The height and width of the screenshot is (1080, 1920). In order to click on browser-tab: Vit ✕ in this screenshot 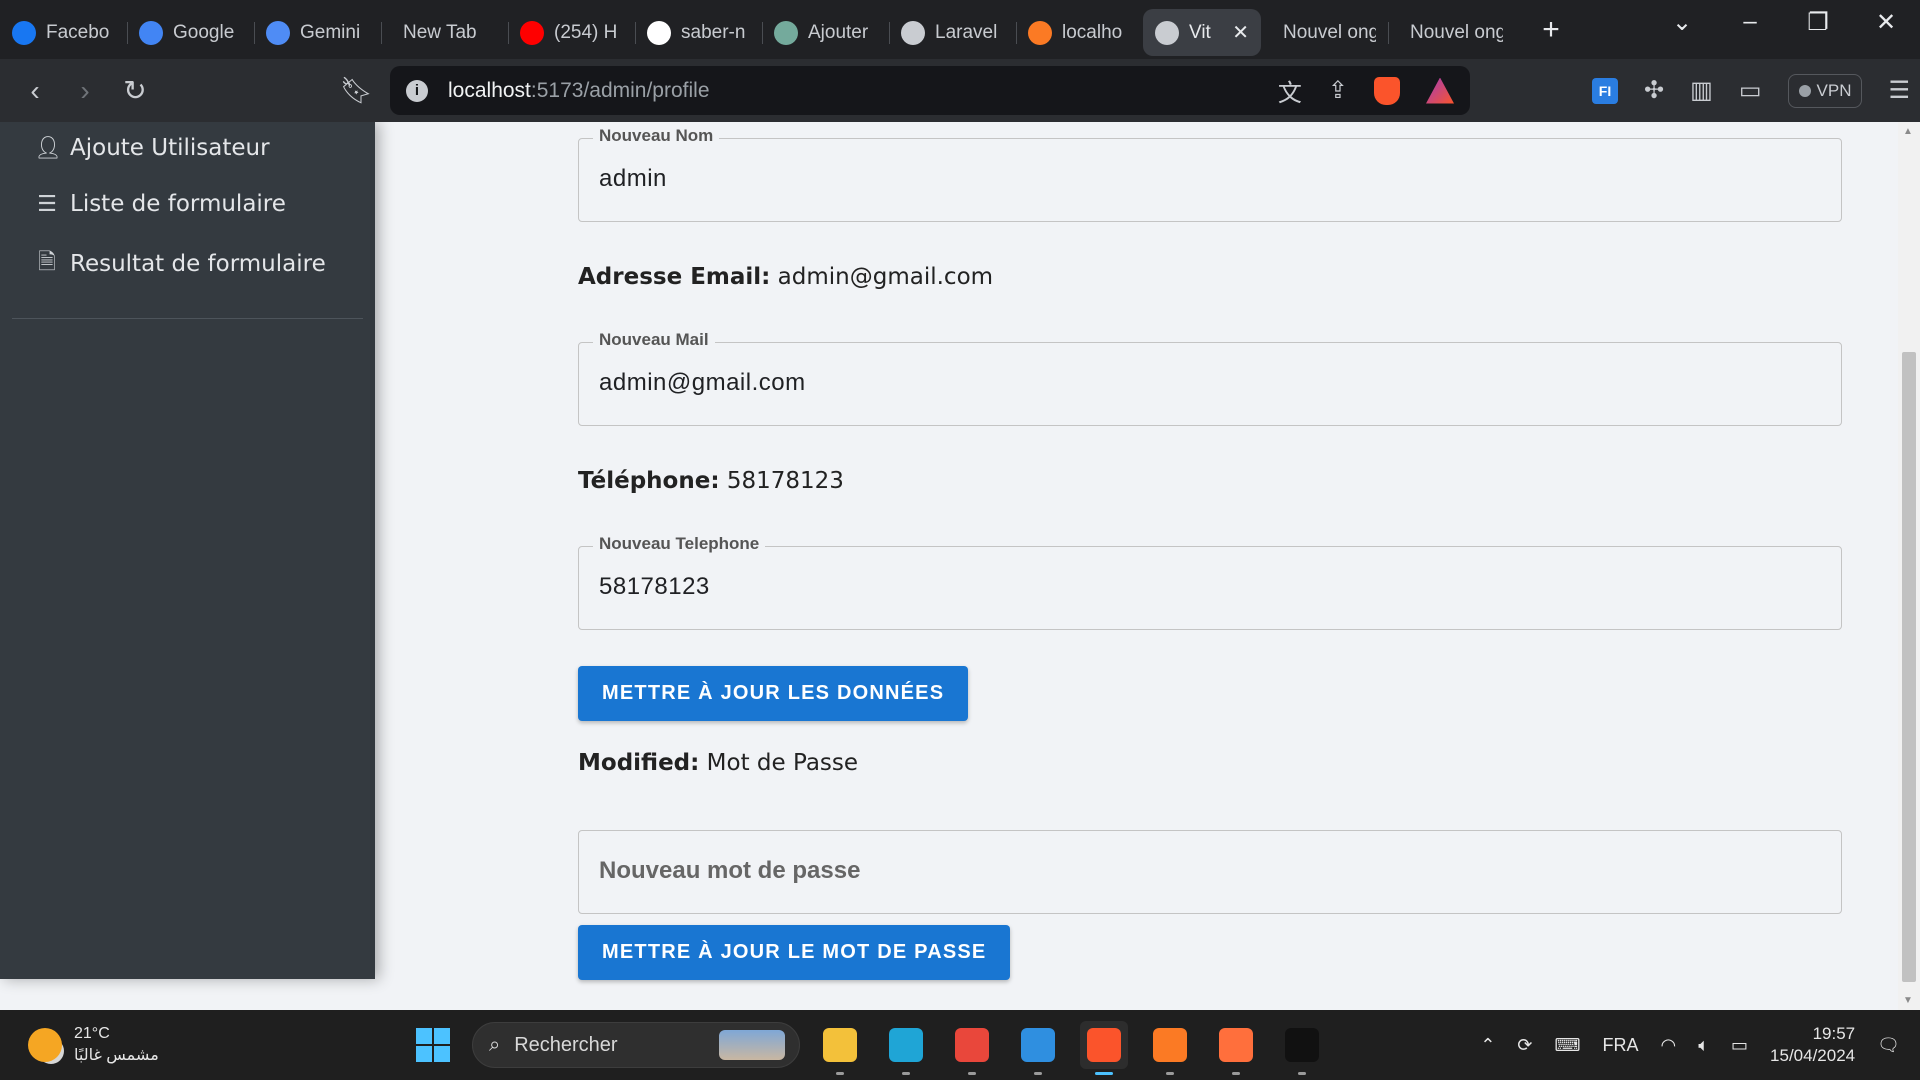, I will do `click(1202, 32)`.